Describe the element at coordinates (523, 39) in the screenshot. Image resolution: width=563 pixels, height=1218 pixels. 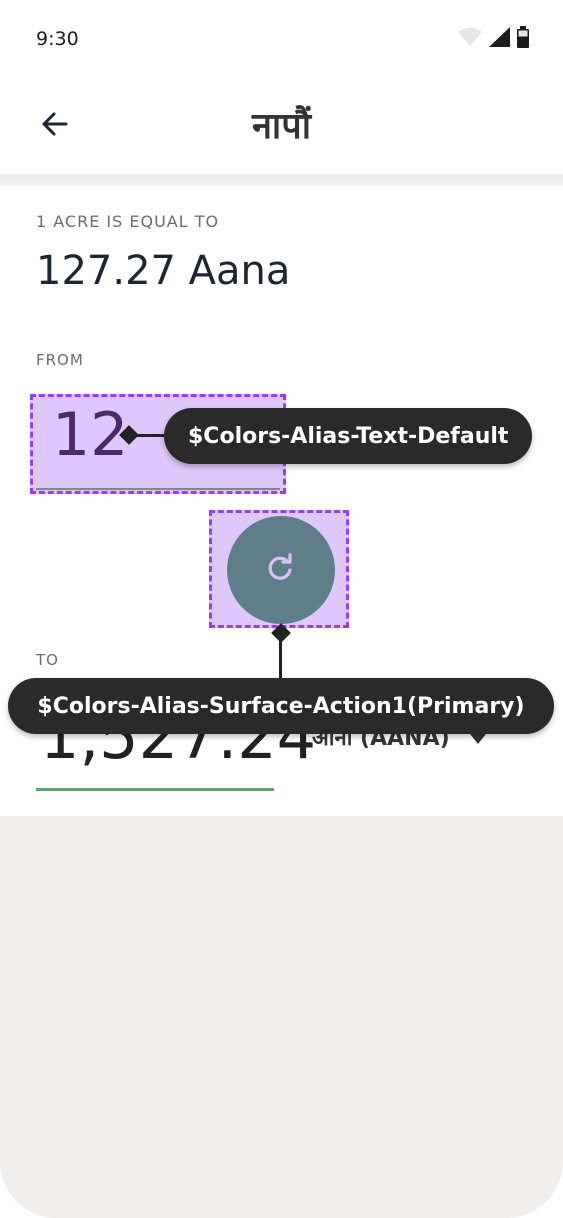
I see `battery-icon` at that location.